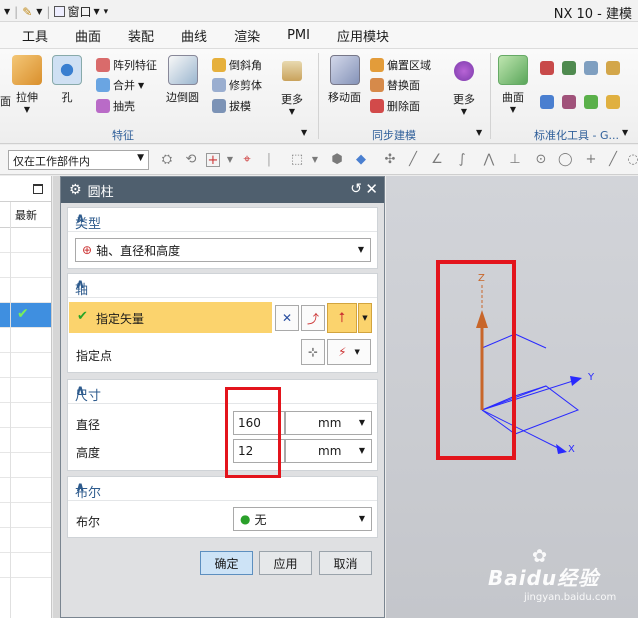 The image size is (638, 618). Describe the element at coordinates (223, 250) in the screenshot. I see `type-dropdown: ⊕ 轴、直径和高度 ▼` at that location.